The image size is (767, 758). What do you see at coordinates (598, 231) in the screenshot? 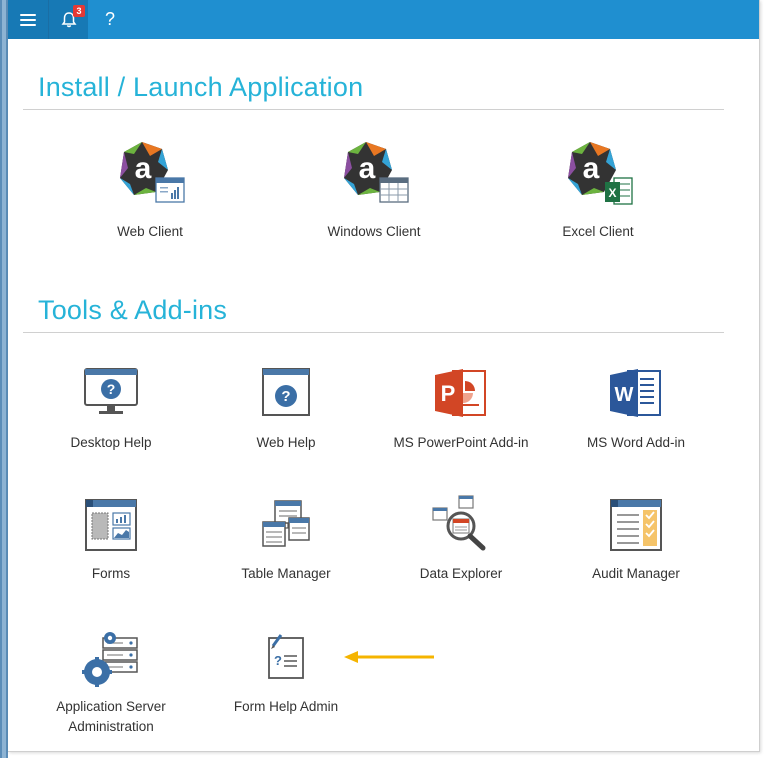
I see `excel-client-label: Excel Client` at bounding box center [598, 231].